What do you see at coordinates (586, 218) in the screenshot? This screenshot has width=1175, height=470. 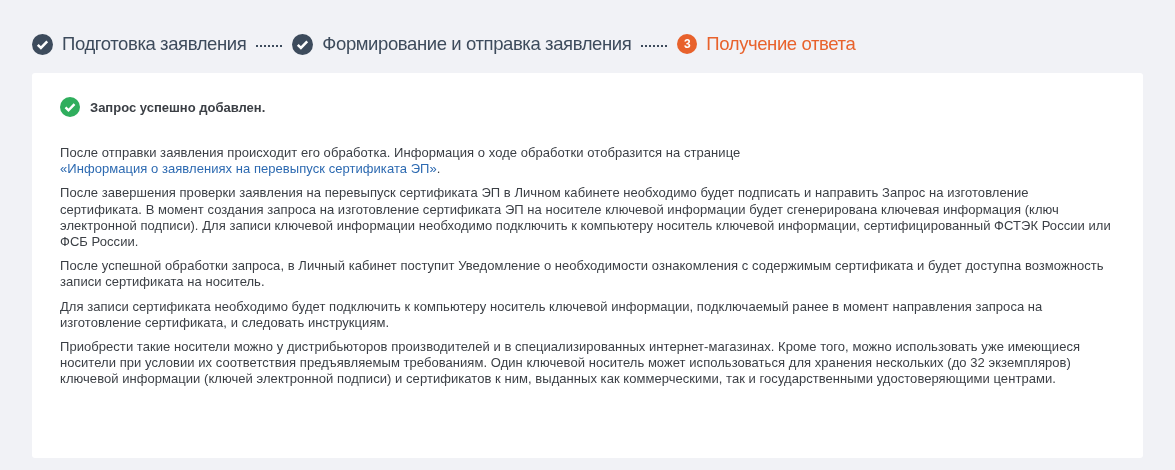 I see `paragraph: После завершения проверки заявления на перевыпуск сертификата ЭП в Личном кабинете необходимо будет подписать и направить Запрос на изготовление сертификата. В момент создания запроса на изготовление сертификата ЭП на носителе ключевой информации будет сгенерирована ключевая информация (ключ электронной подписи). Для записи ключевой информации необходимо подключить к компьютеру носитель ключевой информации, сертифицированный ФСТЭК России или ФСБ России.` at bounding box center [586, 218].